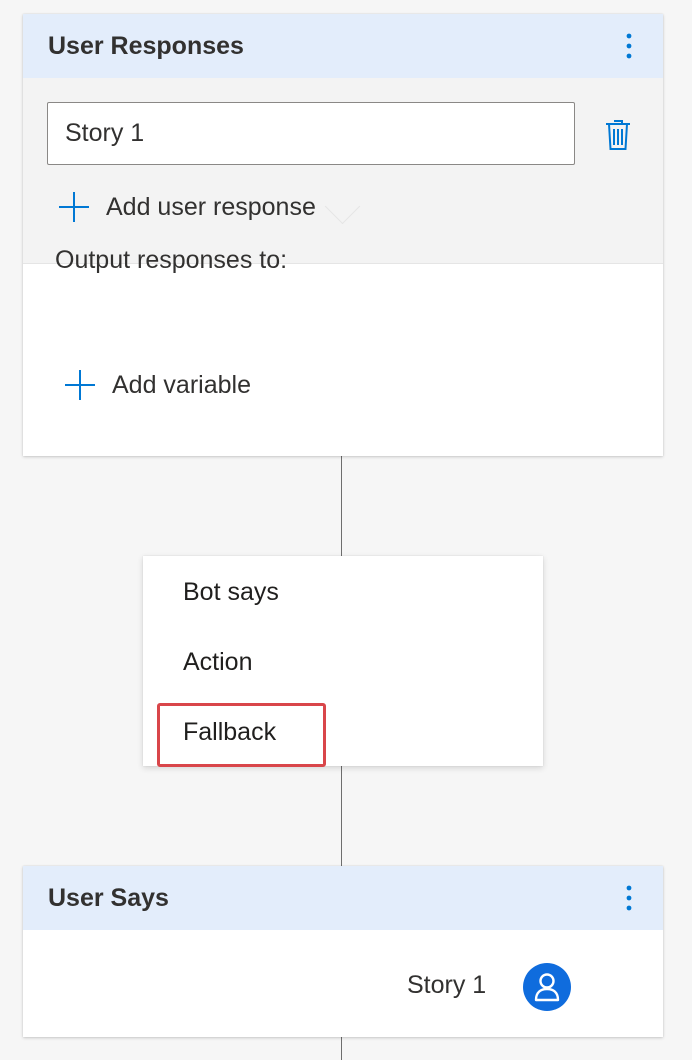 Image resolution: width=692 pixels, height=1060 pixels. I want to click on person-icon, so click(547, 987).